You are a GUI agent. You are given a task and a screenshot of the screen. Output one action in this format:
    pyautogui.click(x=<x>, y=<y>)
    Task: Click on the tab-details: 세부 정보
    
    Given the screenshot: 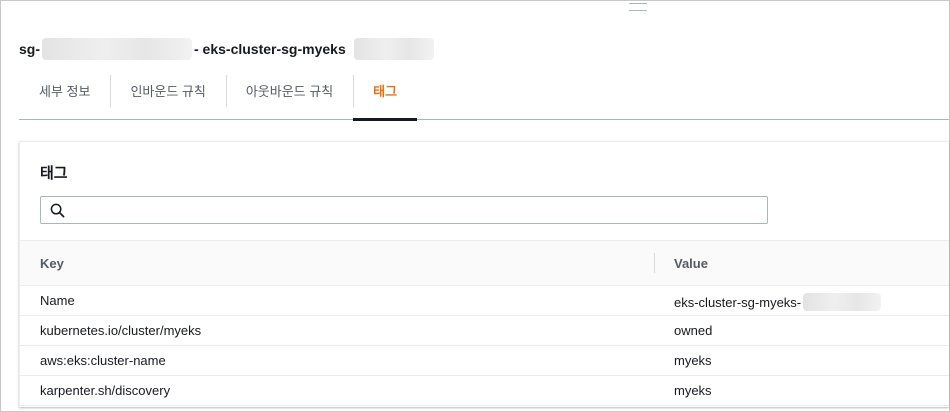 What is the action you would take?
    pyautogui.click(x=64, y=95)
    